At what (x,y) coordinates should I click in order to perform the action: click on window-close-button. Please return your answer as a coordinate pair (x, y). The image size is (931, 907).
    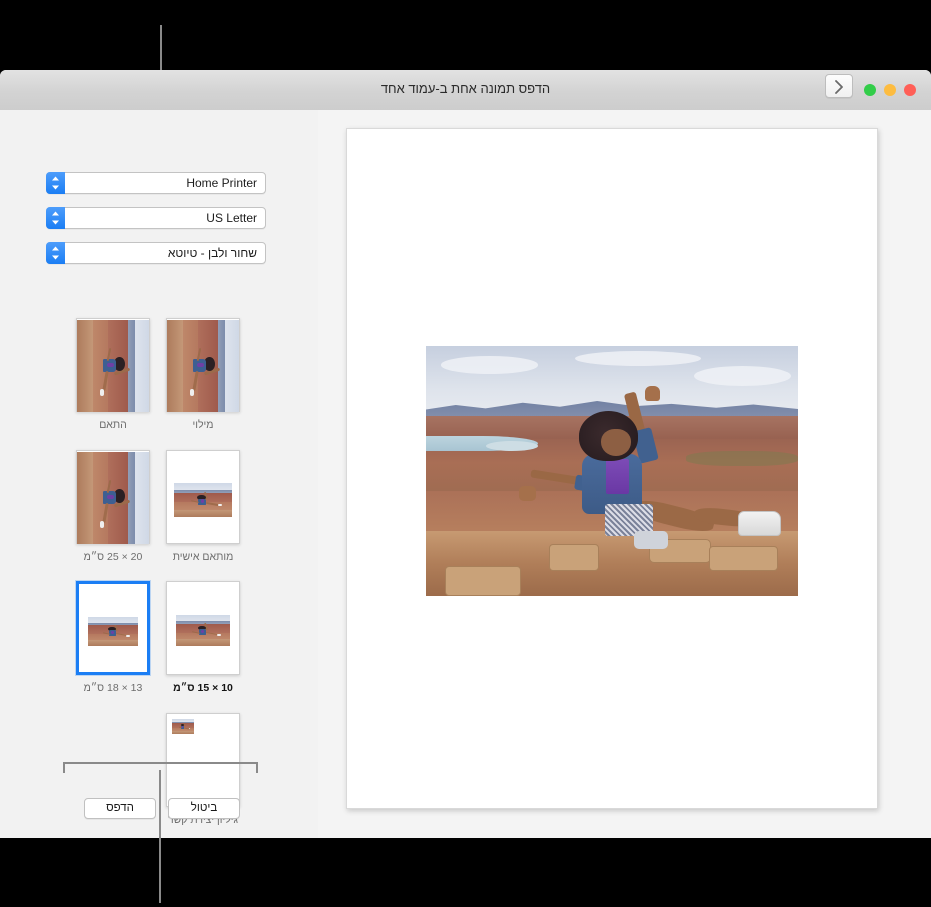
    Looking at the image, I should click on (910, 90).